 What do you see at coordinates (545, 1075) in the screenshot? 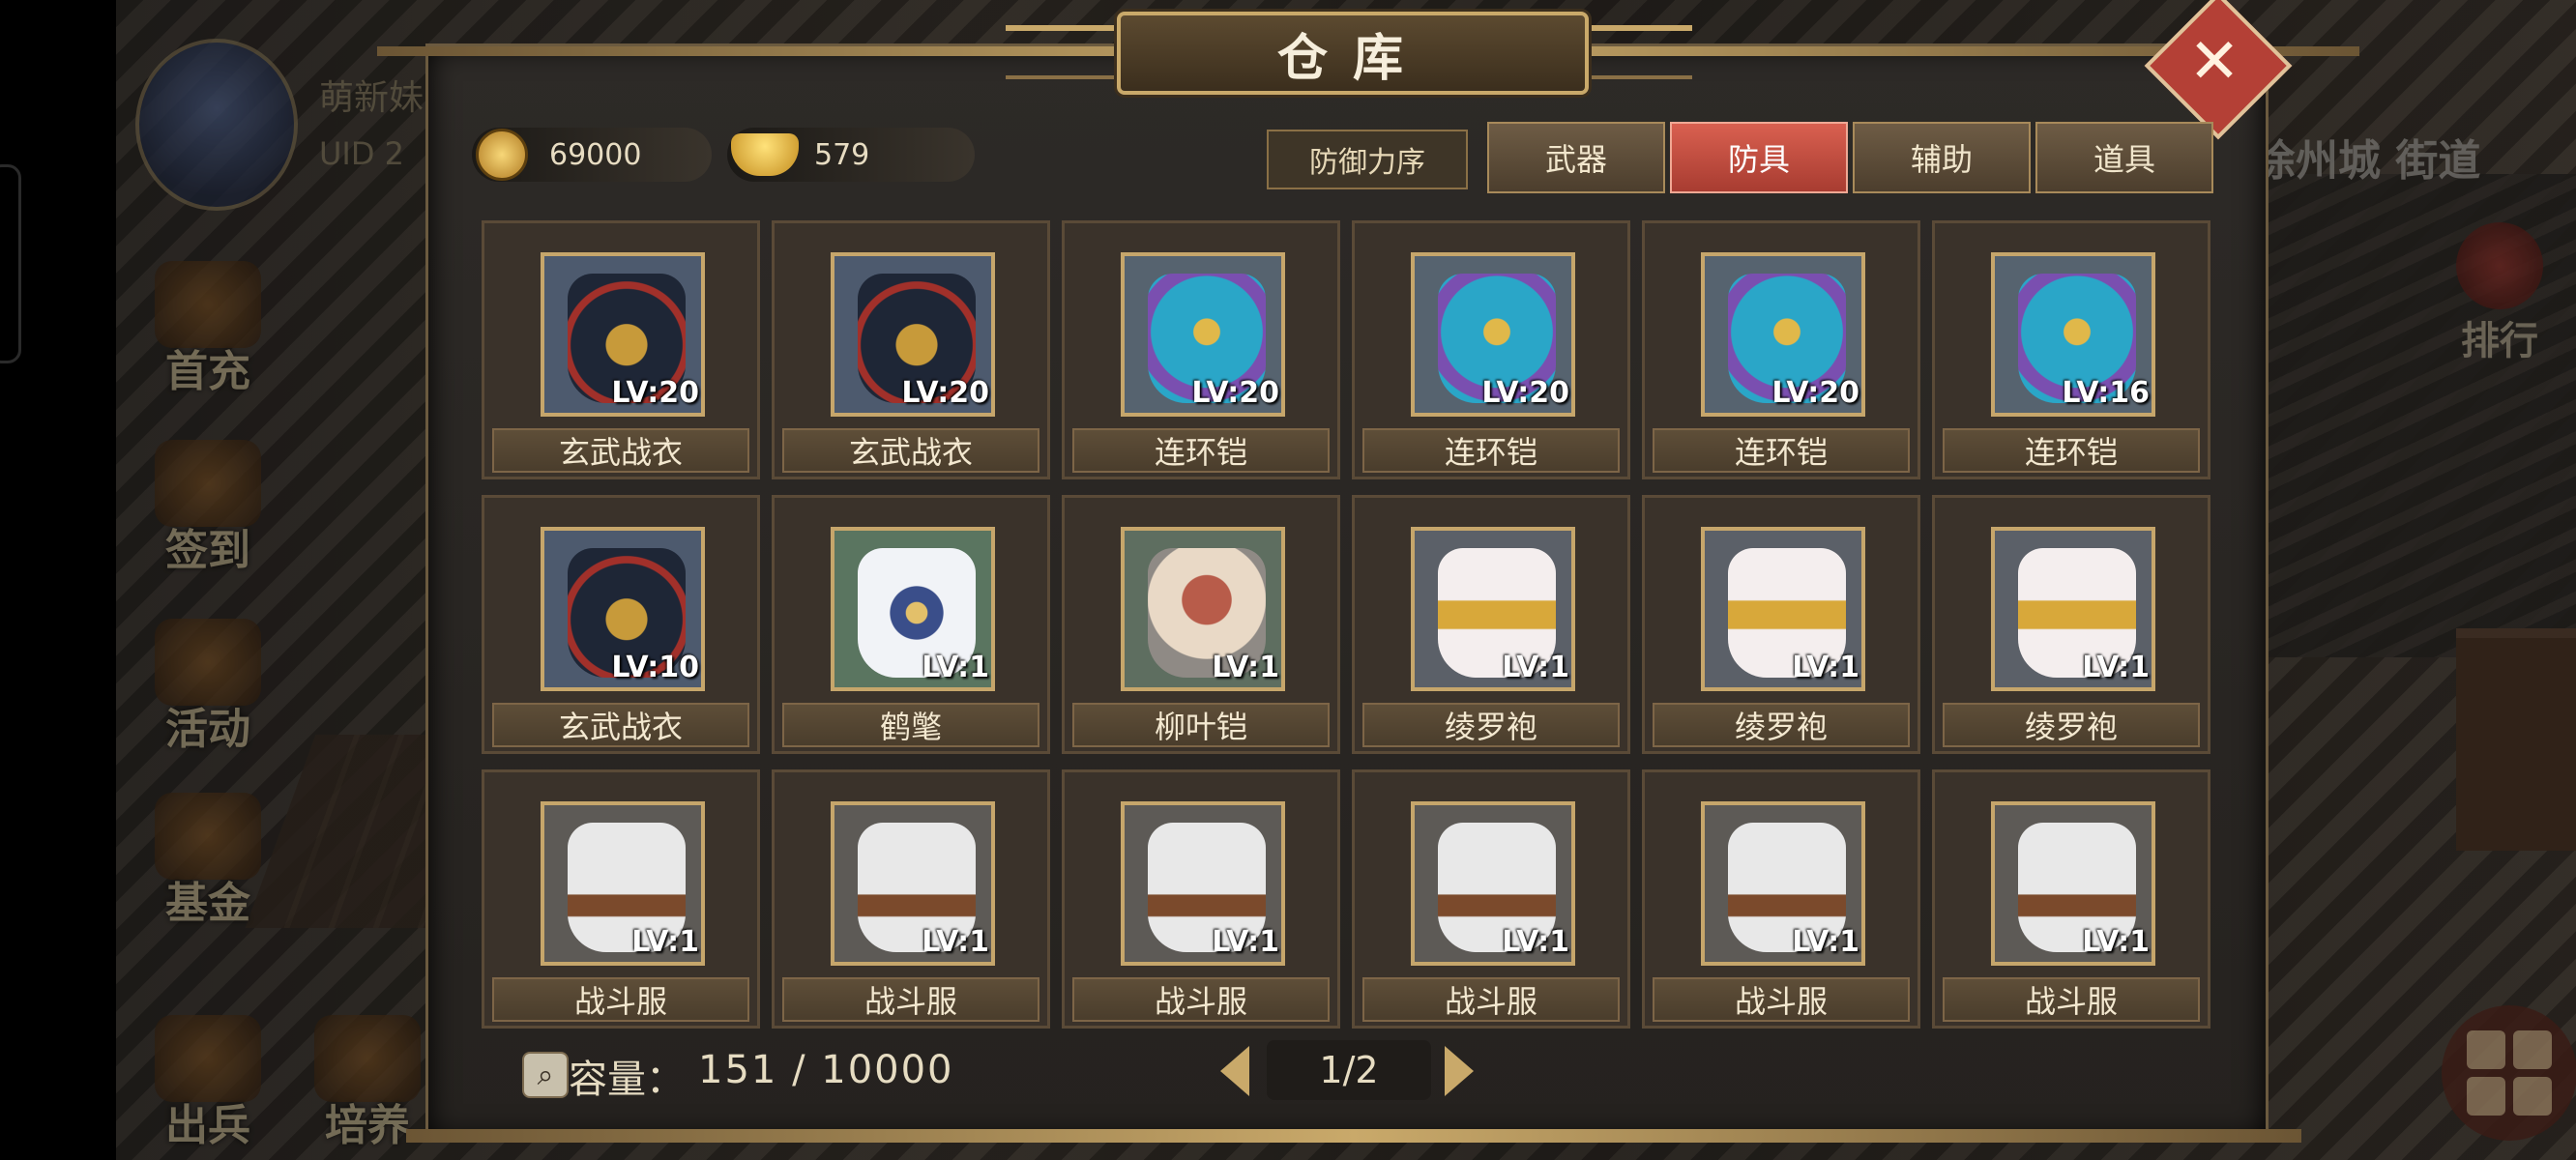
I see `magnifier-icon: ⌕` at bounding box center [545, 1075].